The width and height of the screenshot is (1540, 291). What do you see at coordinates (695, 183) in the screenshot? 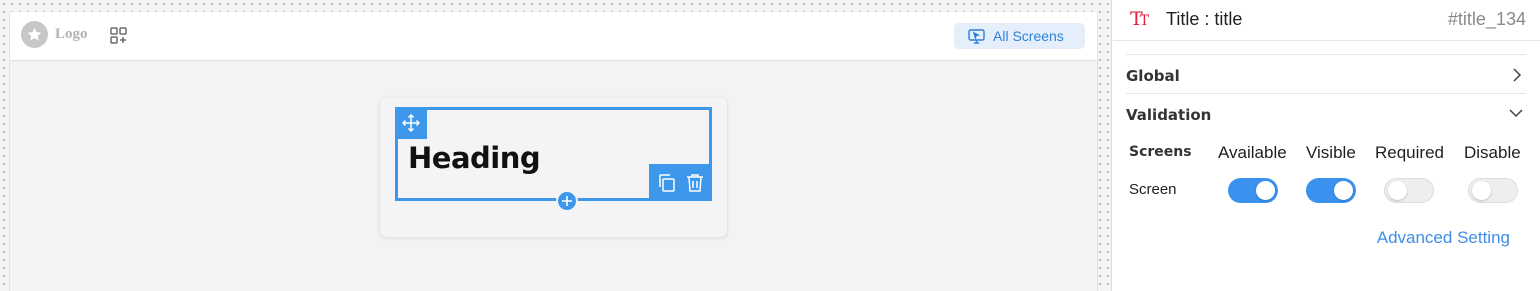
I see `trash-icon` at bounding box center [695, 183].